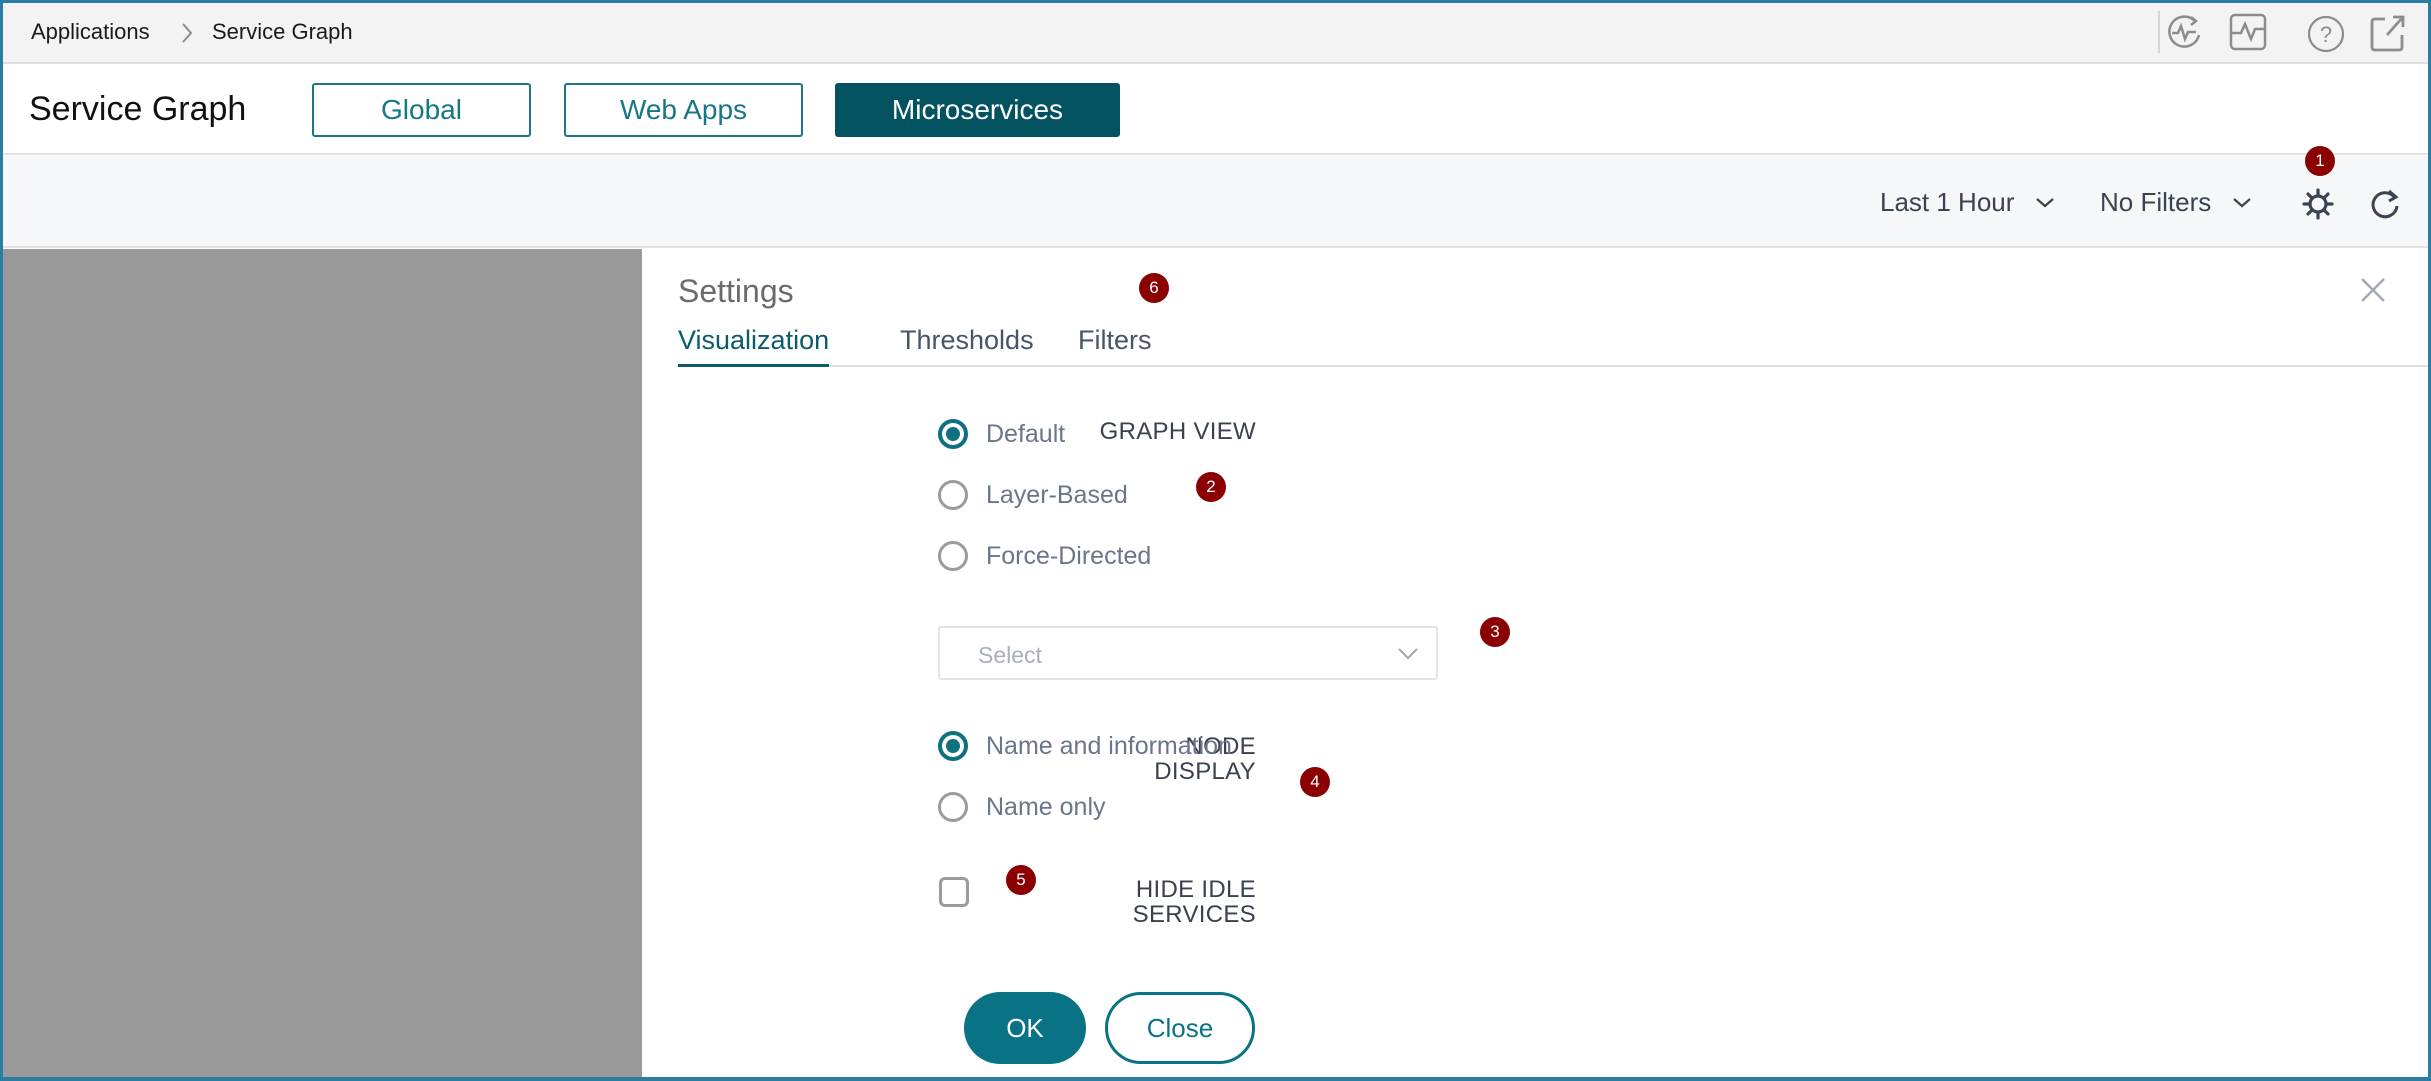 The image size is (2431, 1081). I want to click on radio-label: Force-Directed, so click(1069, 555).